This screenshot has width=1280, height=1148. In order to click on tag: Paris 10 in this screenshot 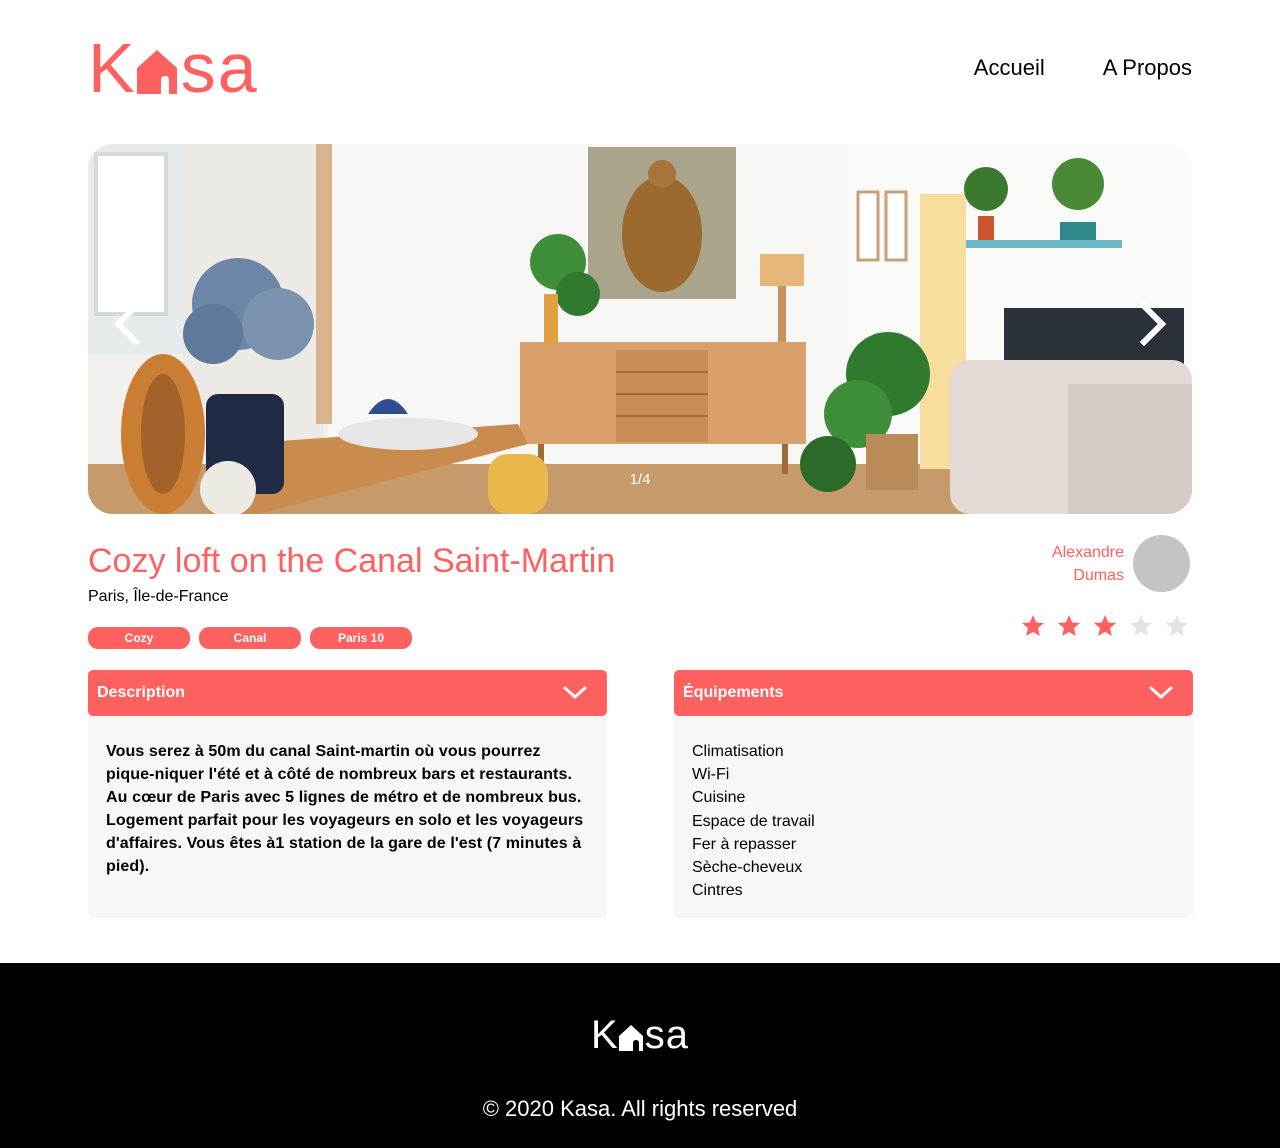, I will do `click(361, 638)`.